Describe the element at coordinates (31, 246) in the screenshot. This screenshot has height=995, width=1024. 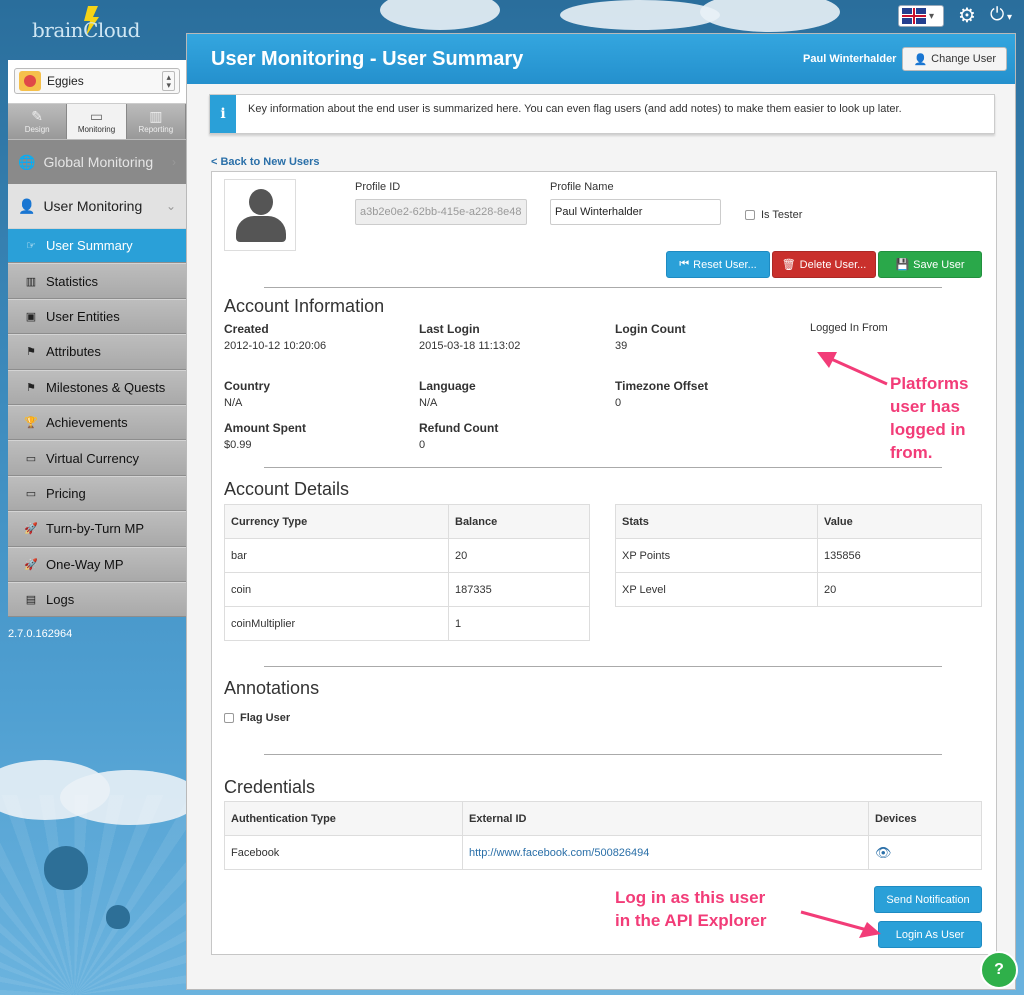
I see `hand-pointer-icon: ☞` at that location.